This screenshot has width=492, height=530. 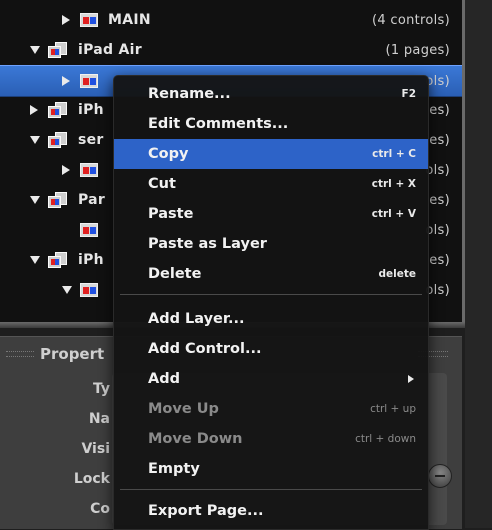 I want to click on color-knob, so click(x=440, y=476).